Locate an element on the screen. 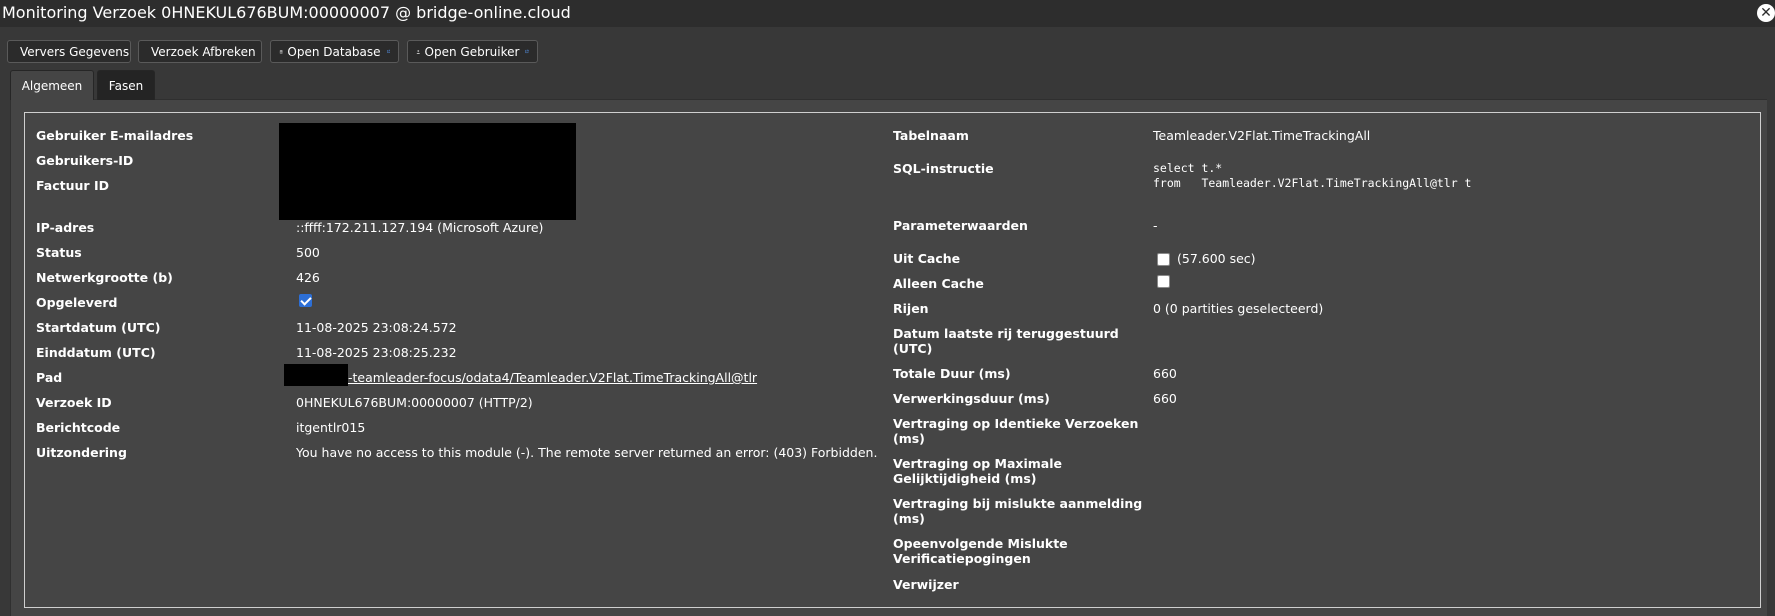 Image resolution: width=1775 pixels, height=616 pixels. refresh-button: Ververs Gegevens is located at coordinates (69, 51).